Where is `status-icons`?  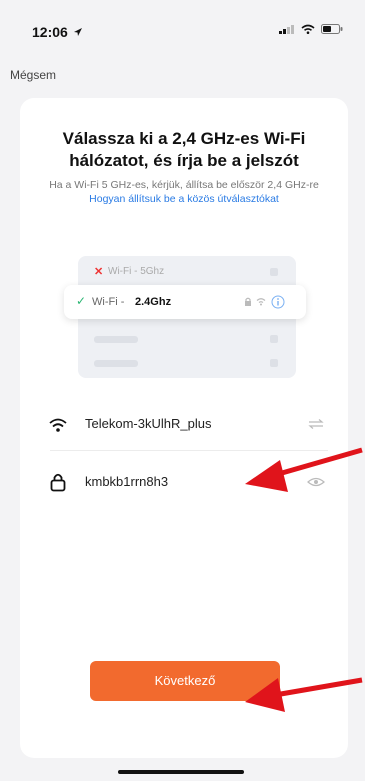
status-icons is located at coordinates (311, 29).